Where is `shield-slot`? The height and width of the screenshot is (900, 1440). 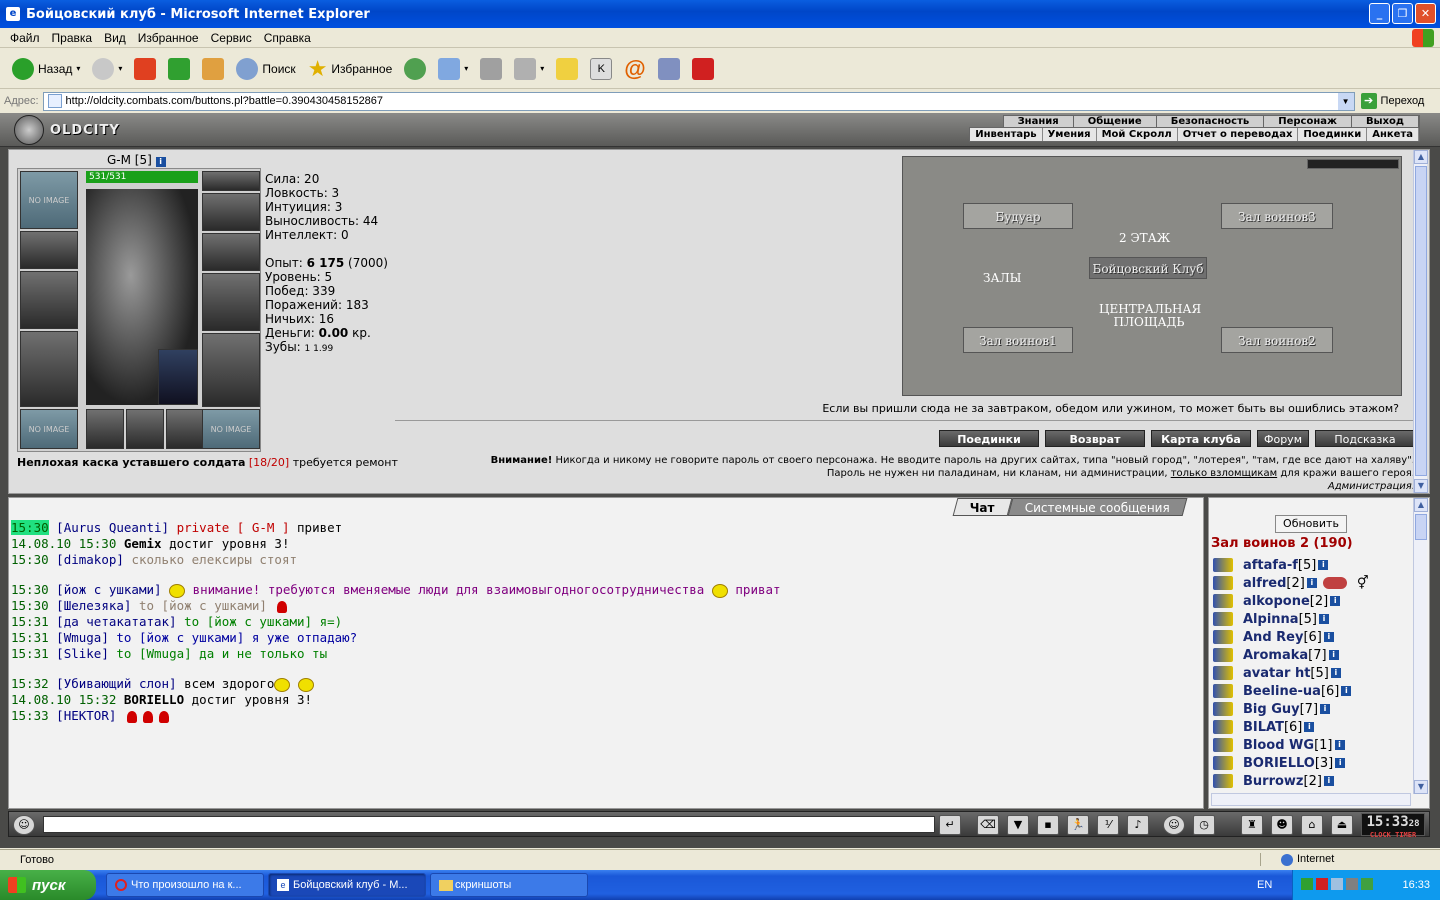
shield-slot is located at coordinates (231, 302).